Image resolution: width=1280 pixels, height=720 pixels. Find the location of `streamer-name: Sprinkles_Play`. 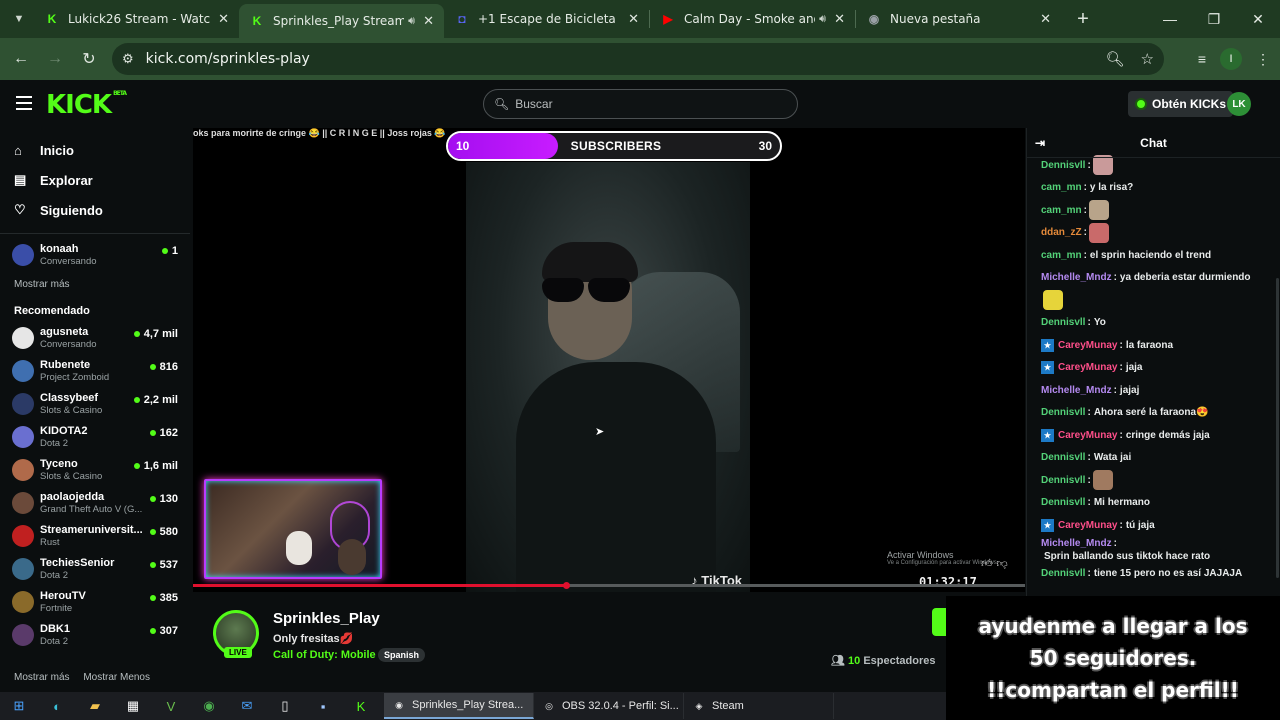

streamer-name: Sprinkles_Play is located at coordinates (326, 618).